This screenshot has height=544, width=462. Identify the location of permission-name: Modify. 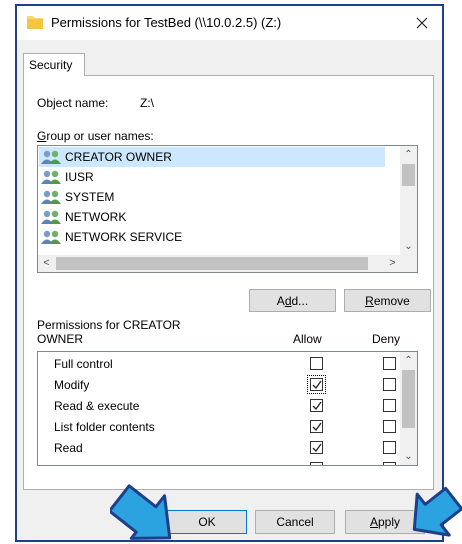
(72, 385).